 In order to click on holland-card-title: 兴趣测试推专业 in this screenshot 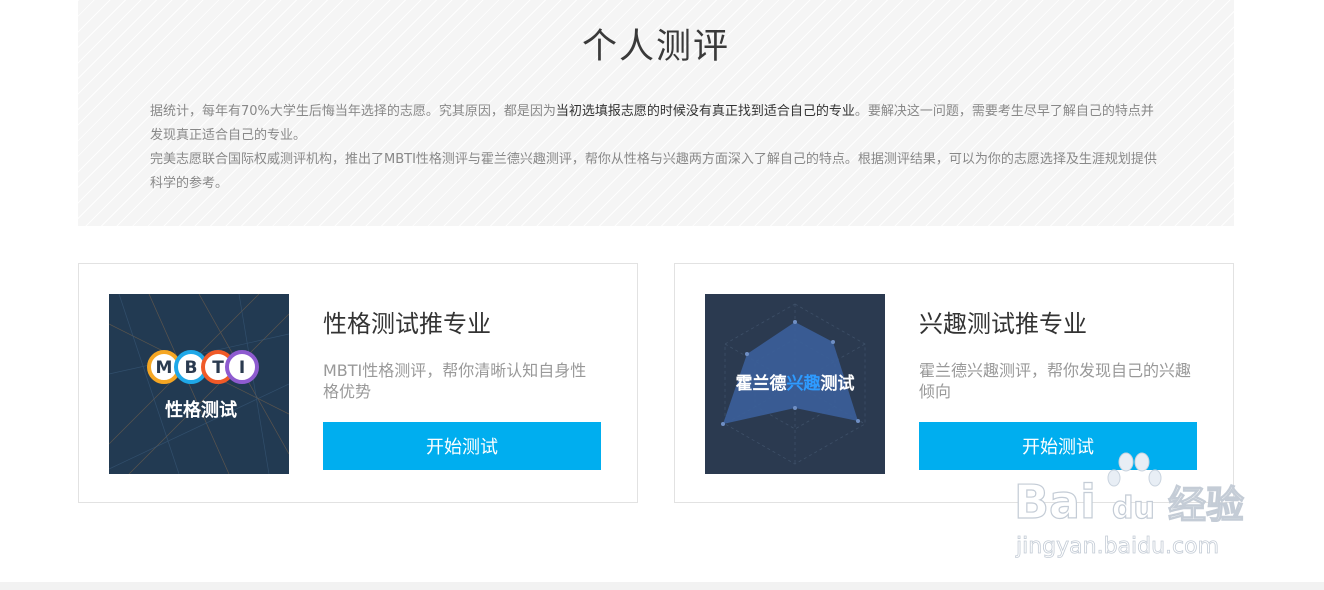, I will do `click(1003, 324)`.